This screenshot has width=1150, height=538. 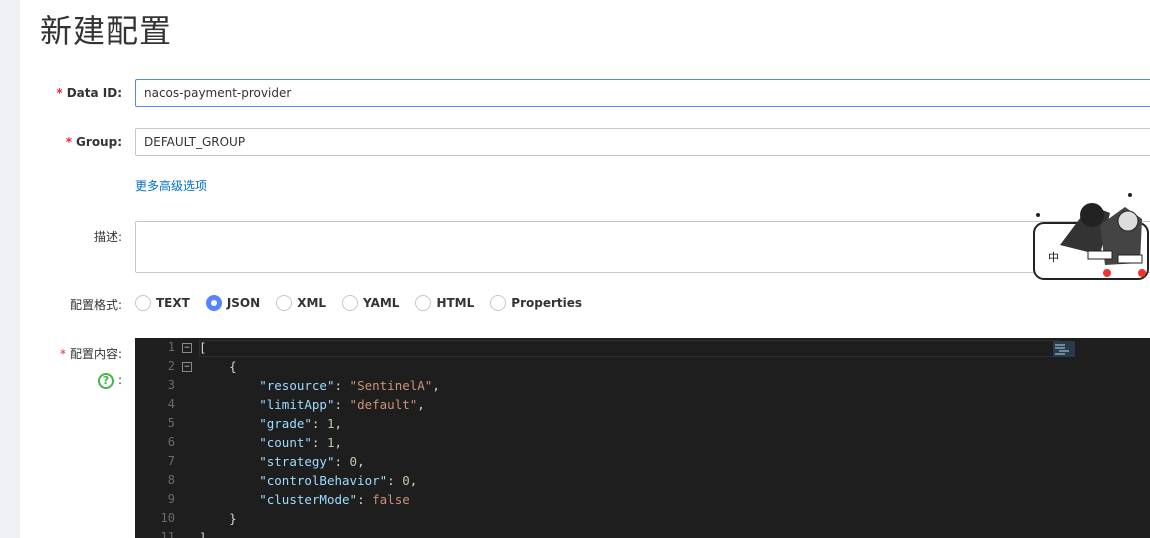 I want to click on code-line-11: ], so click(x=203, y=534).